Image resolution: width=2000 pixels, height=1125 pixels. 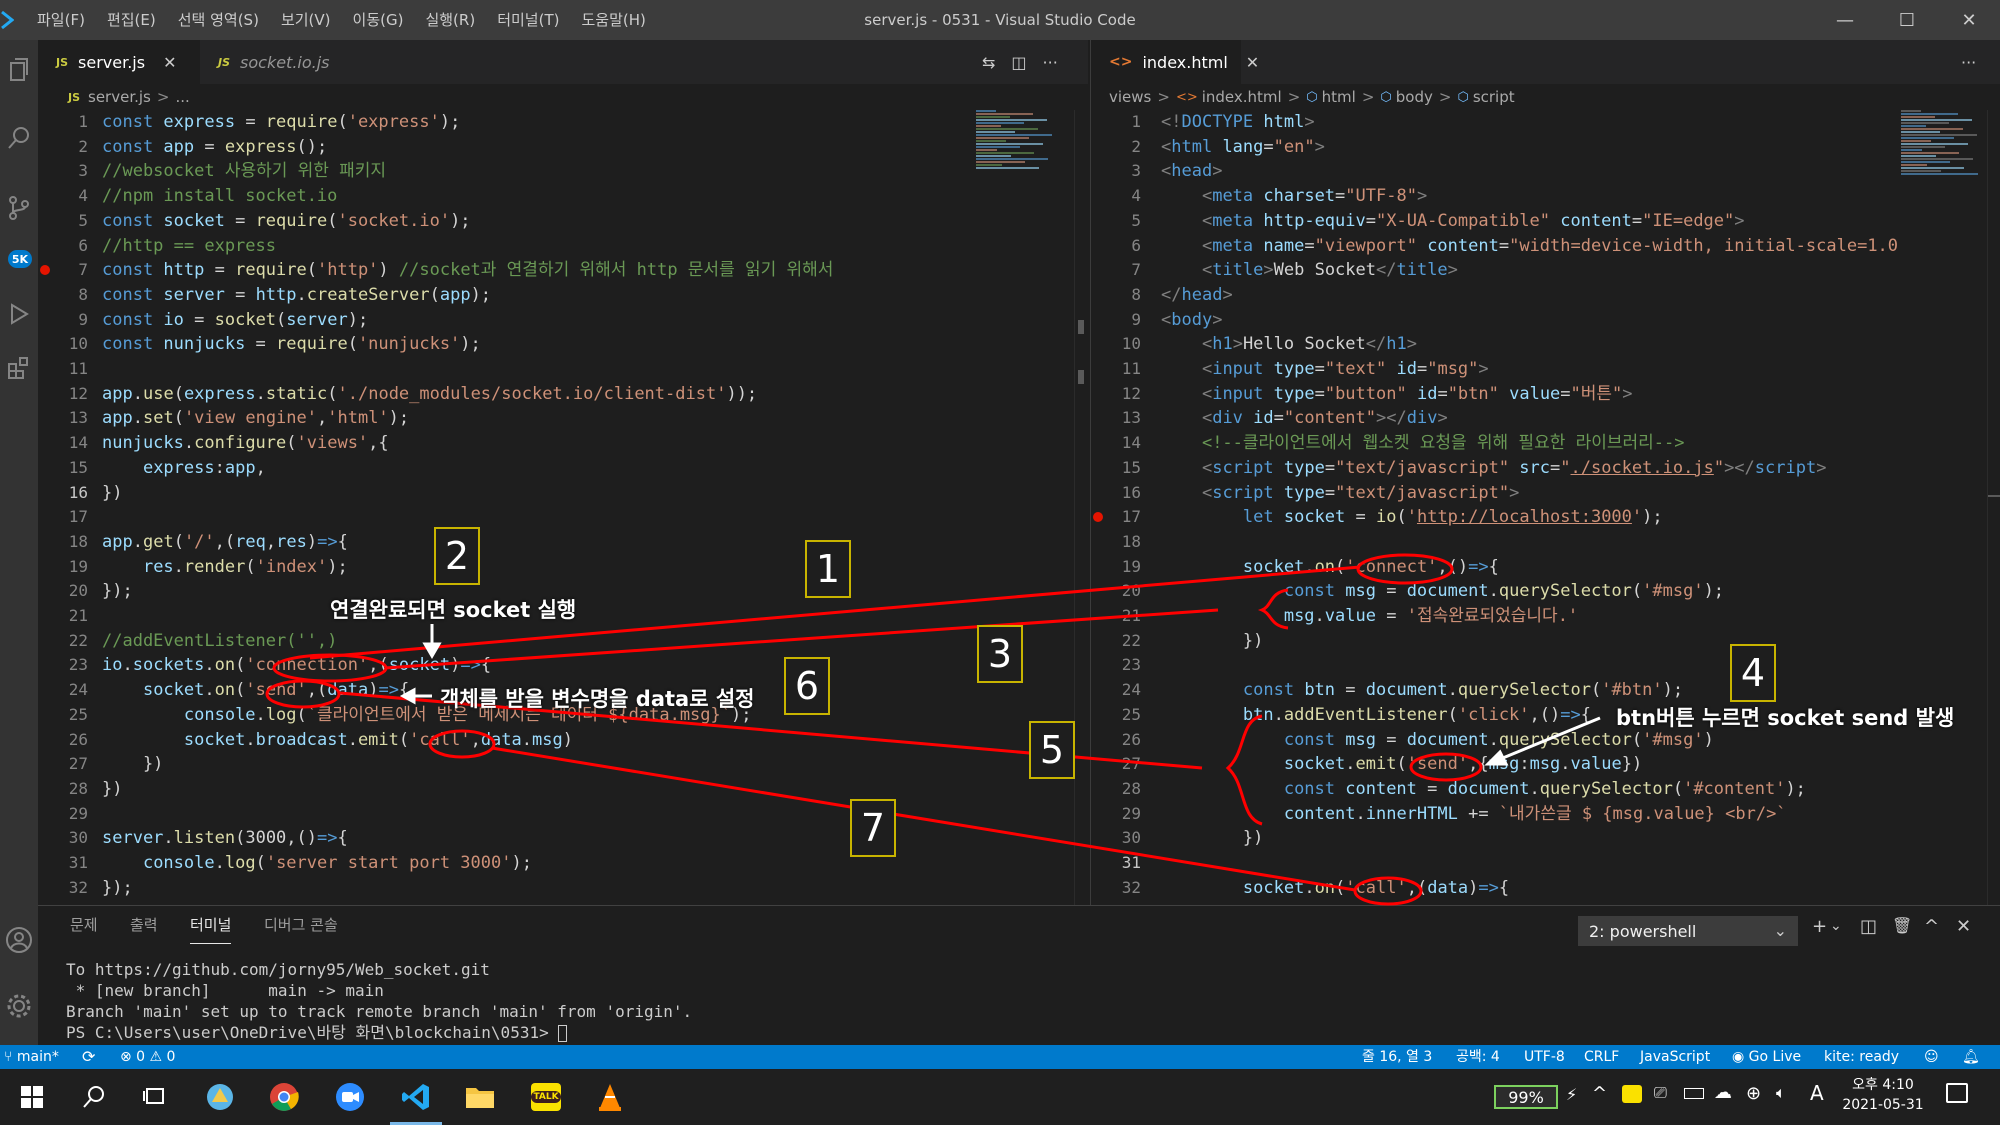 What do you see at coordinates (1632, 1094) in the screenshot?
I see `chat-tray-icon` at bounding box center [1632, 1094].